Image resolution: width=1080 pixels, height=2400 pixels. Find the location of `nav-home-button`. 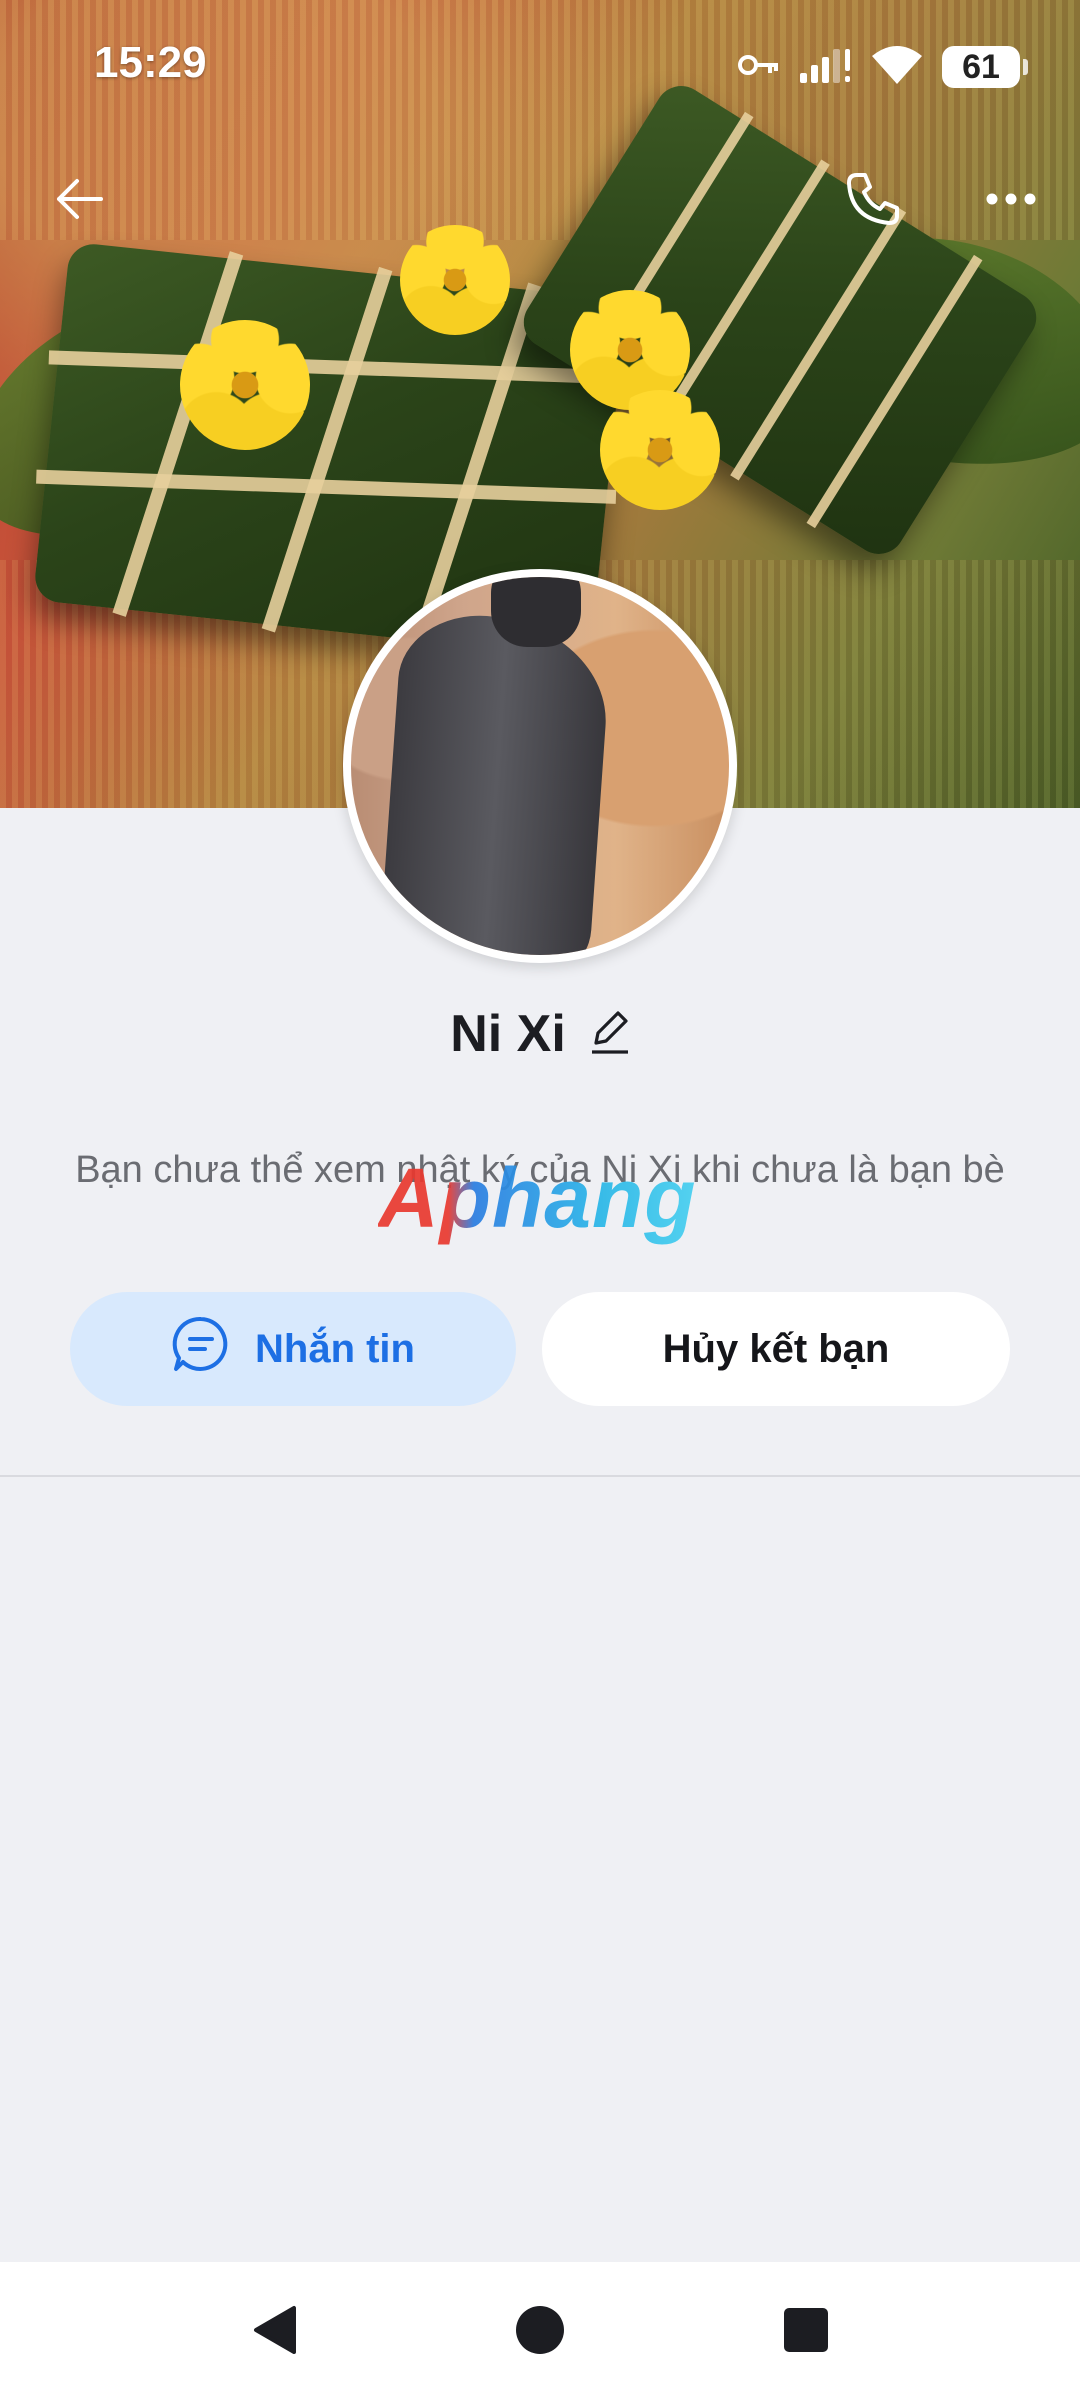

nav-home-button is located at coordinates (540, 2332).